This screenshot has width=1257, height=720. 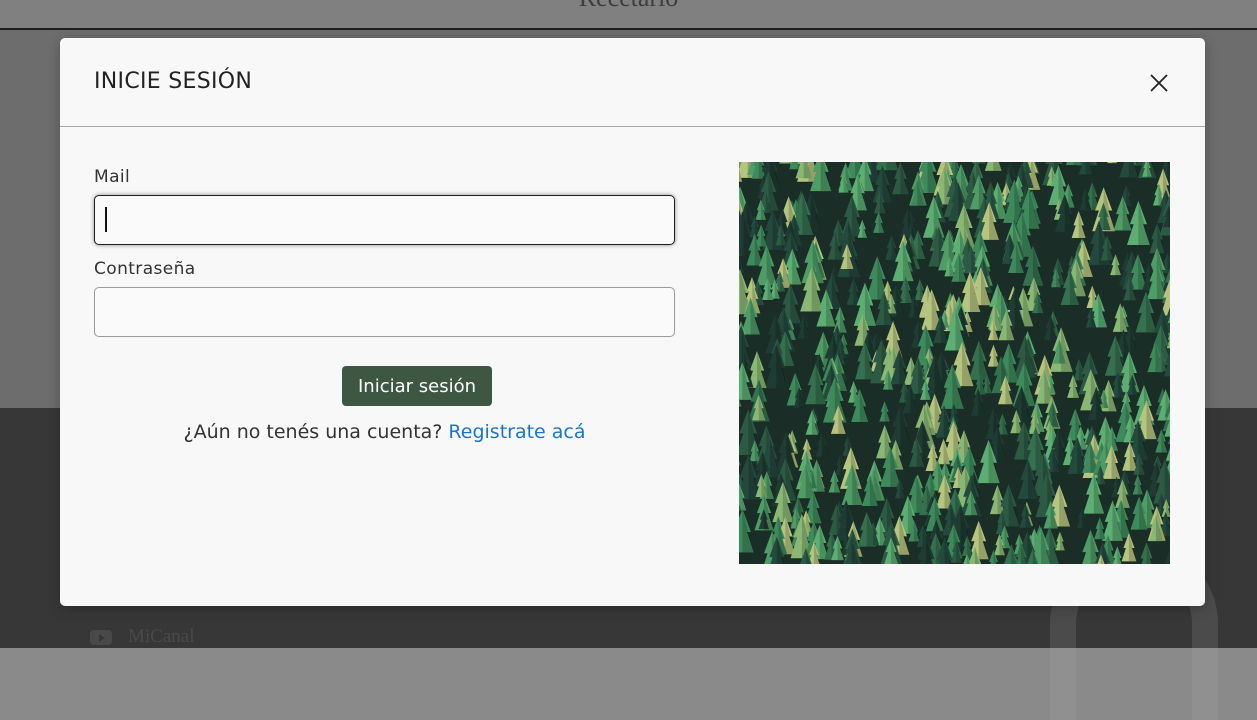 I want to click on text-caret, so click(x=106, y=219).